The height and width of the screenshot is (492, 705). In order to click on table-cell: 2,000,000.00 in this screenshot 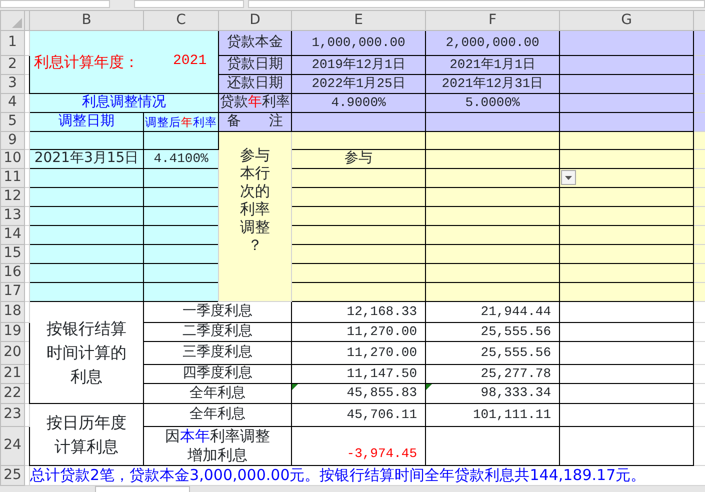, I will do `click(493, 43)`.